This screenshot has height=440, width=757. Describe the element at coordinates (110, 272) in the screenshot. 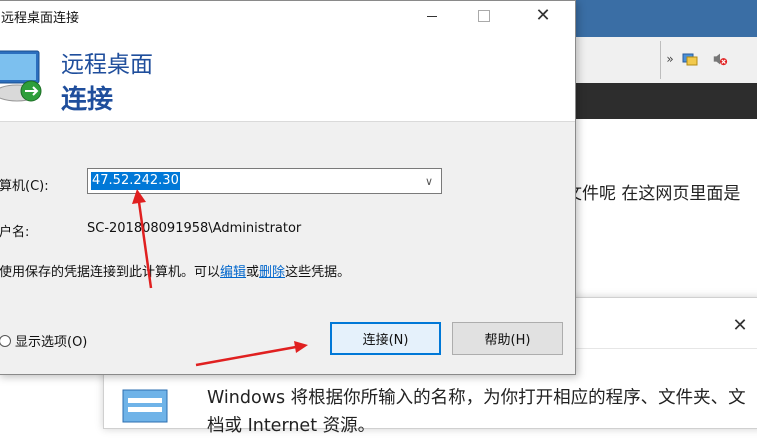

I see `note-text-start: 使用保存的凭据连接到此计算机。可以` at that location.